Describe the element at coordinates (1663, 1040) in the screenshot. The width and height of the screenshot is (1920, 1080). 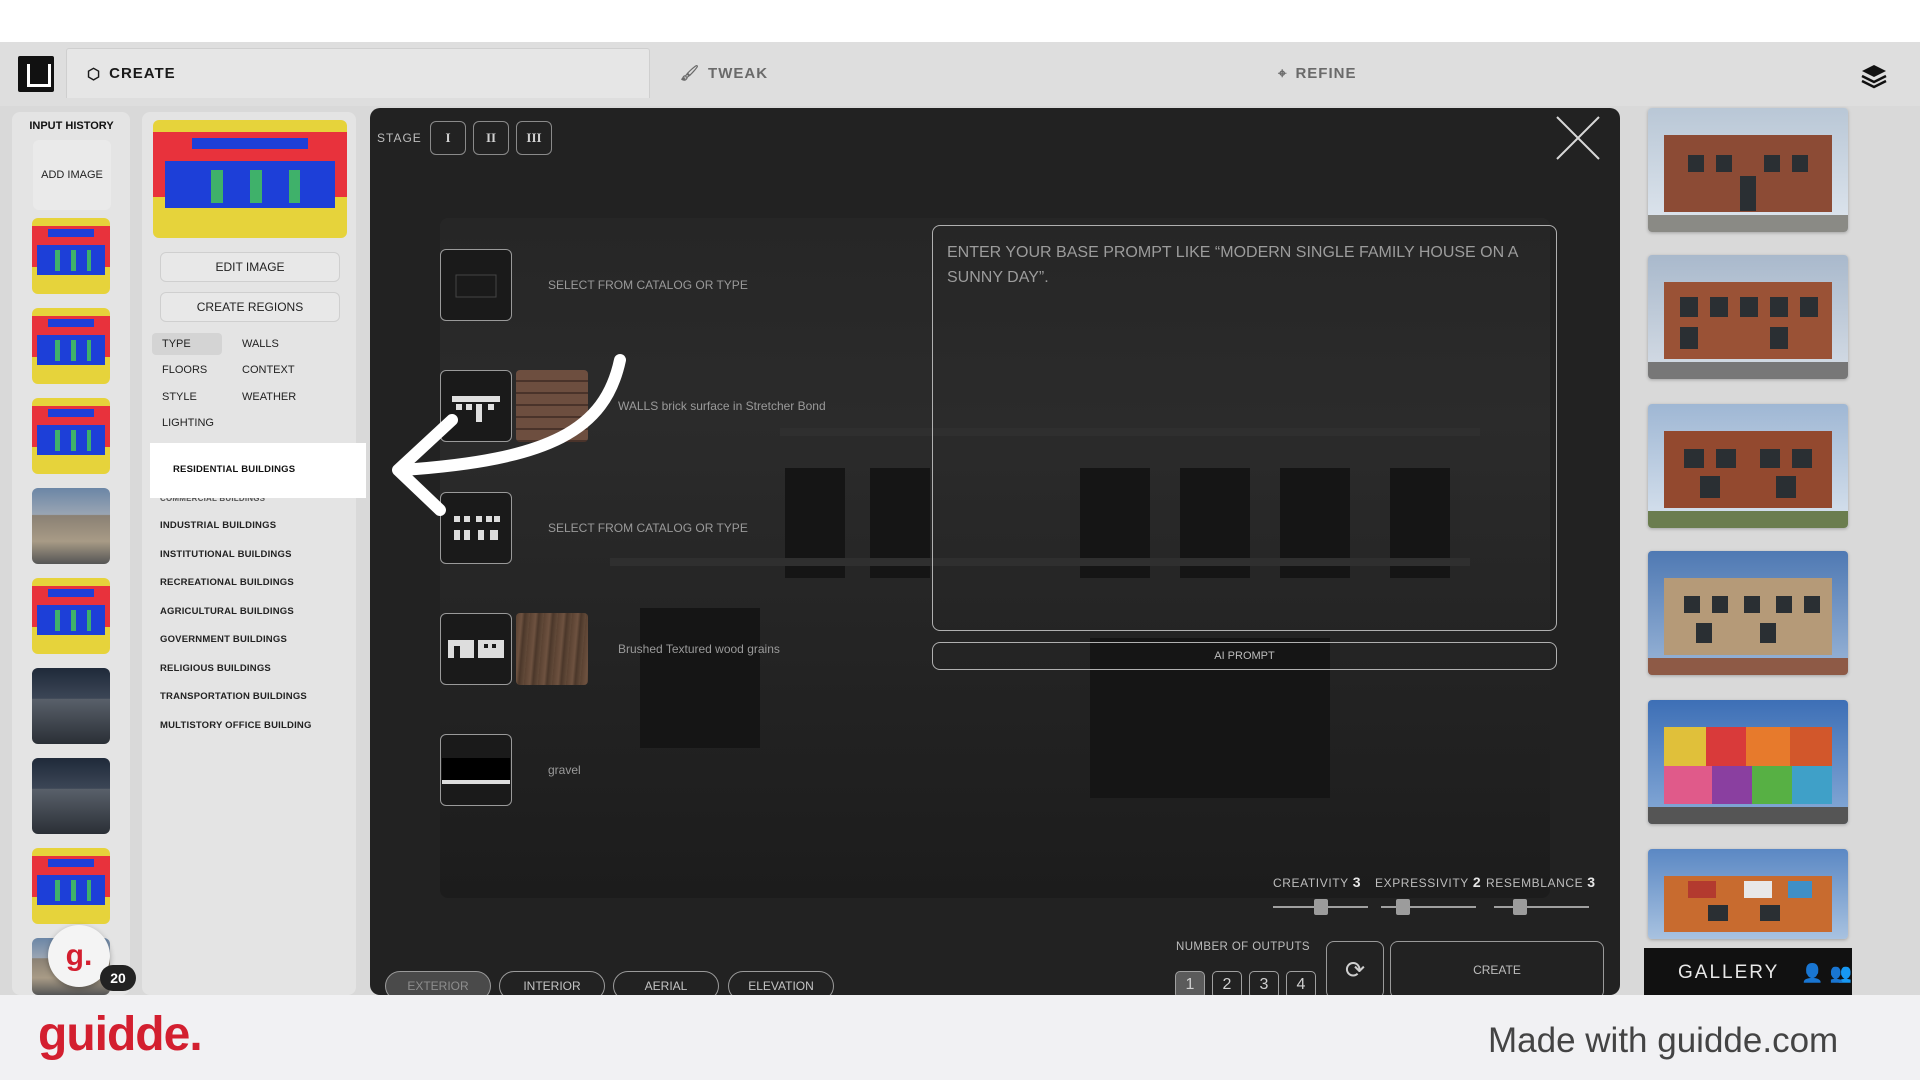
I see `made-with-text: Made with guidde.com` at that location.